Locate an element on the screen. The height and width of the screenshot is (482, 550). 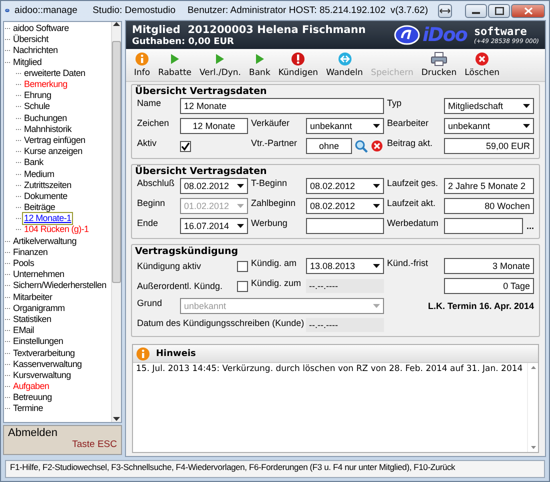
tree-item: Dokumente is located at coordinates (46, 196).